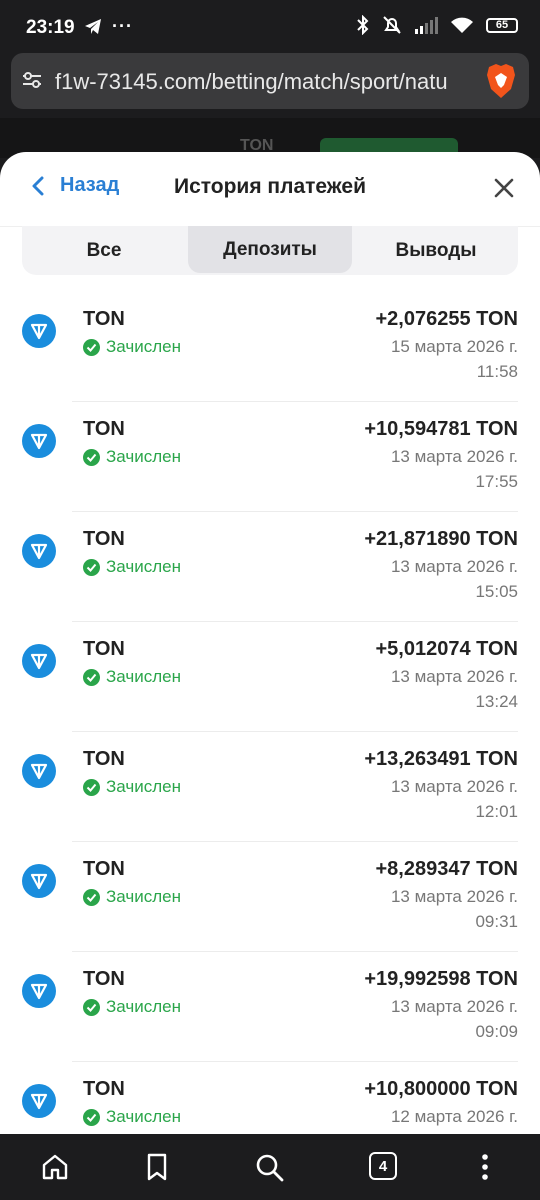 The width and height of the screenshot is (540, 1200). What do you see at coordinates (32, 80) in the screenshot?
I see `site-settings-icon` at bounding box center [32, 80].